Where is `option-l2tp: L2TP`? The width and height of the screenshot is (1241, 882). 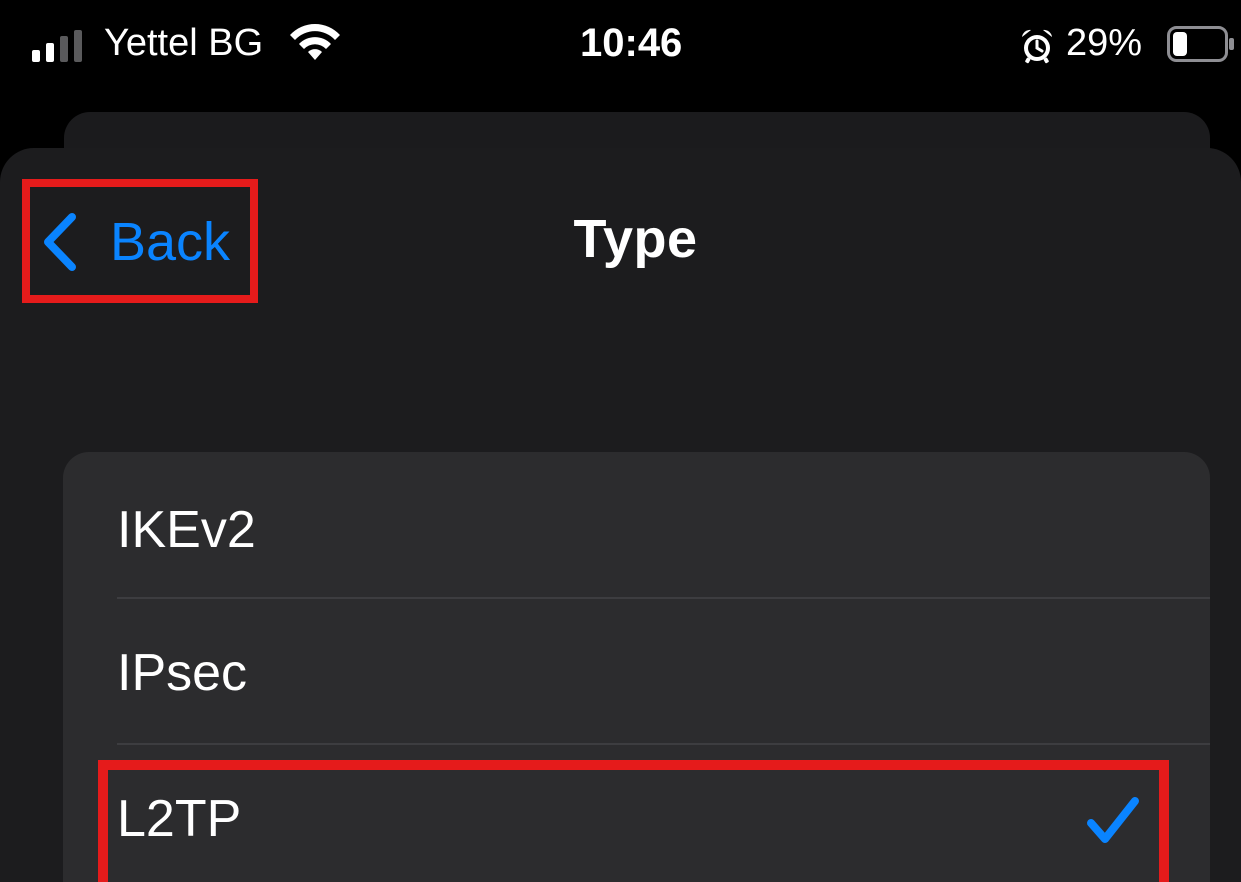 option-l2tp: L2TP is located at coordinates (636, 813).